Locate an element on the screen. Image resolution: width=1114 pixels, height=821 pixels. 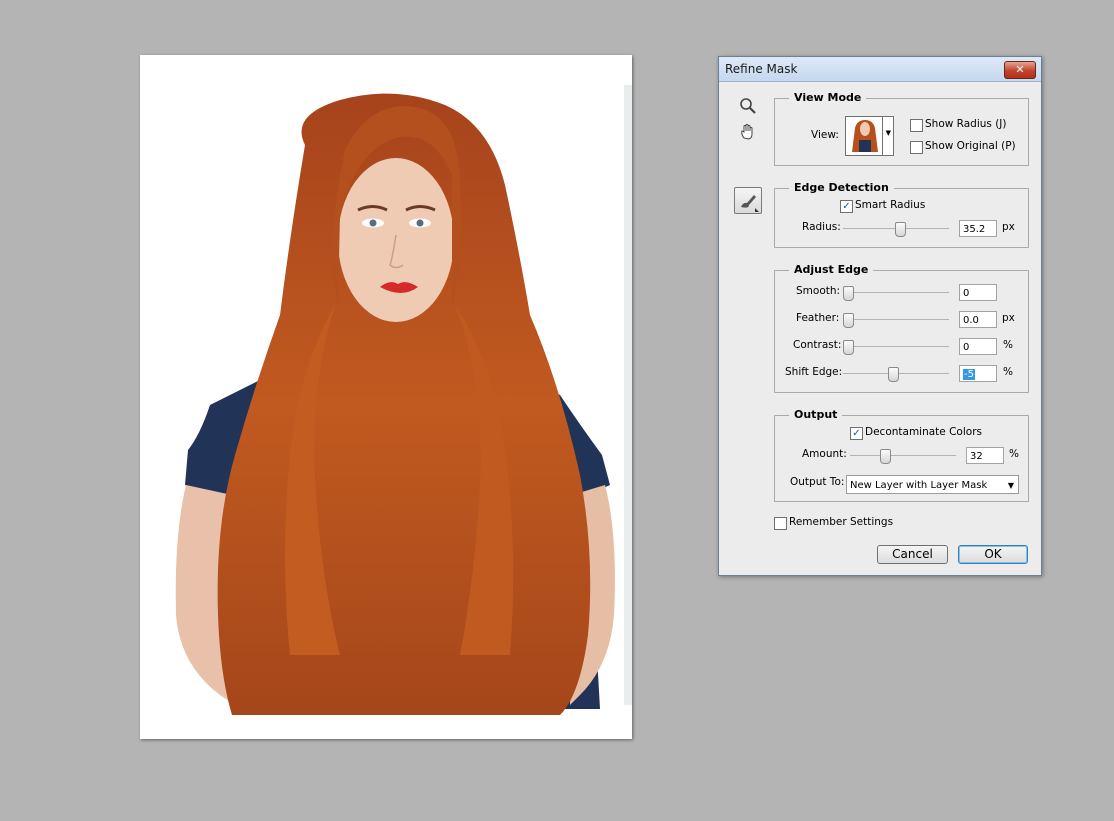
shift-edge-slider is located at coordinates (896, 374).